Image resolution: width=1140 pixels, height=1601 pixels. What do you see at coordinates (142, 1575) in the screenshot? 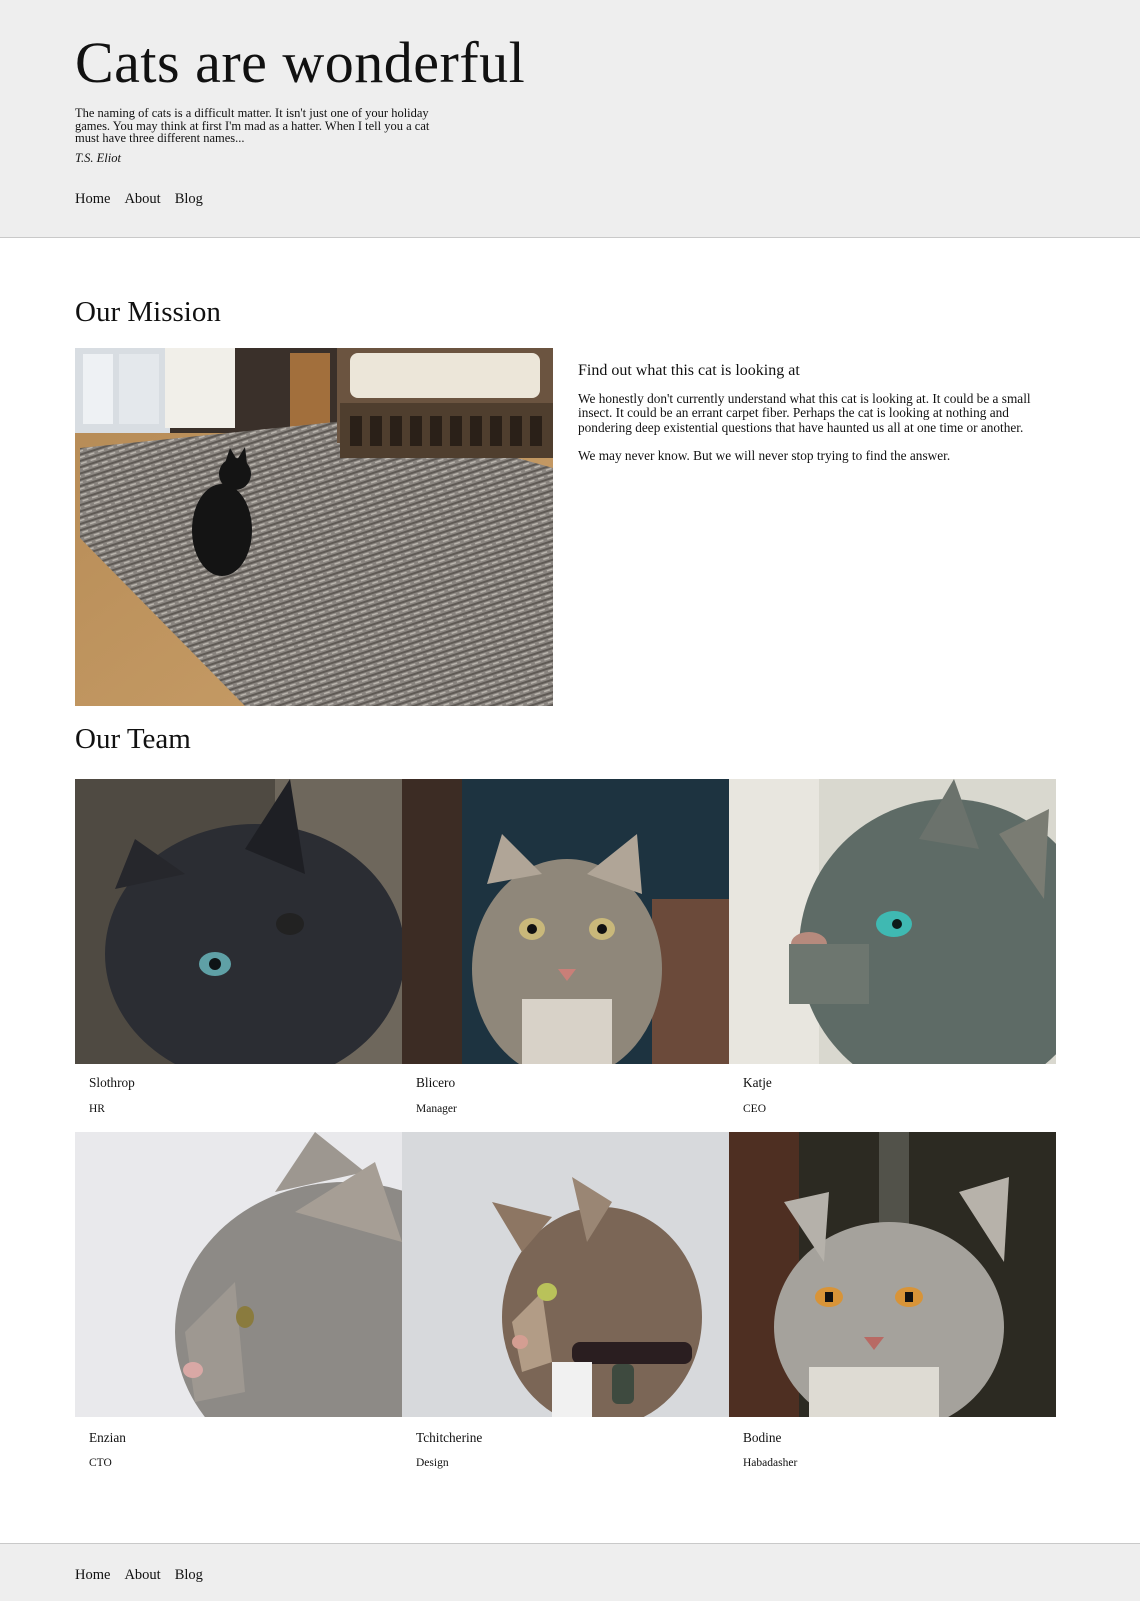
I see `footer-link-about: About` at bounding box center [142, 1575].